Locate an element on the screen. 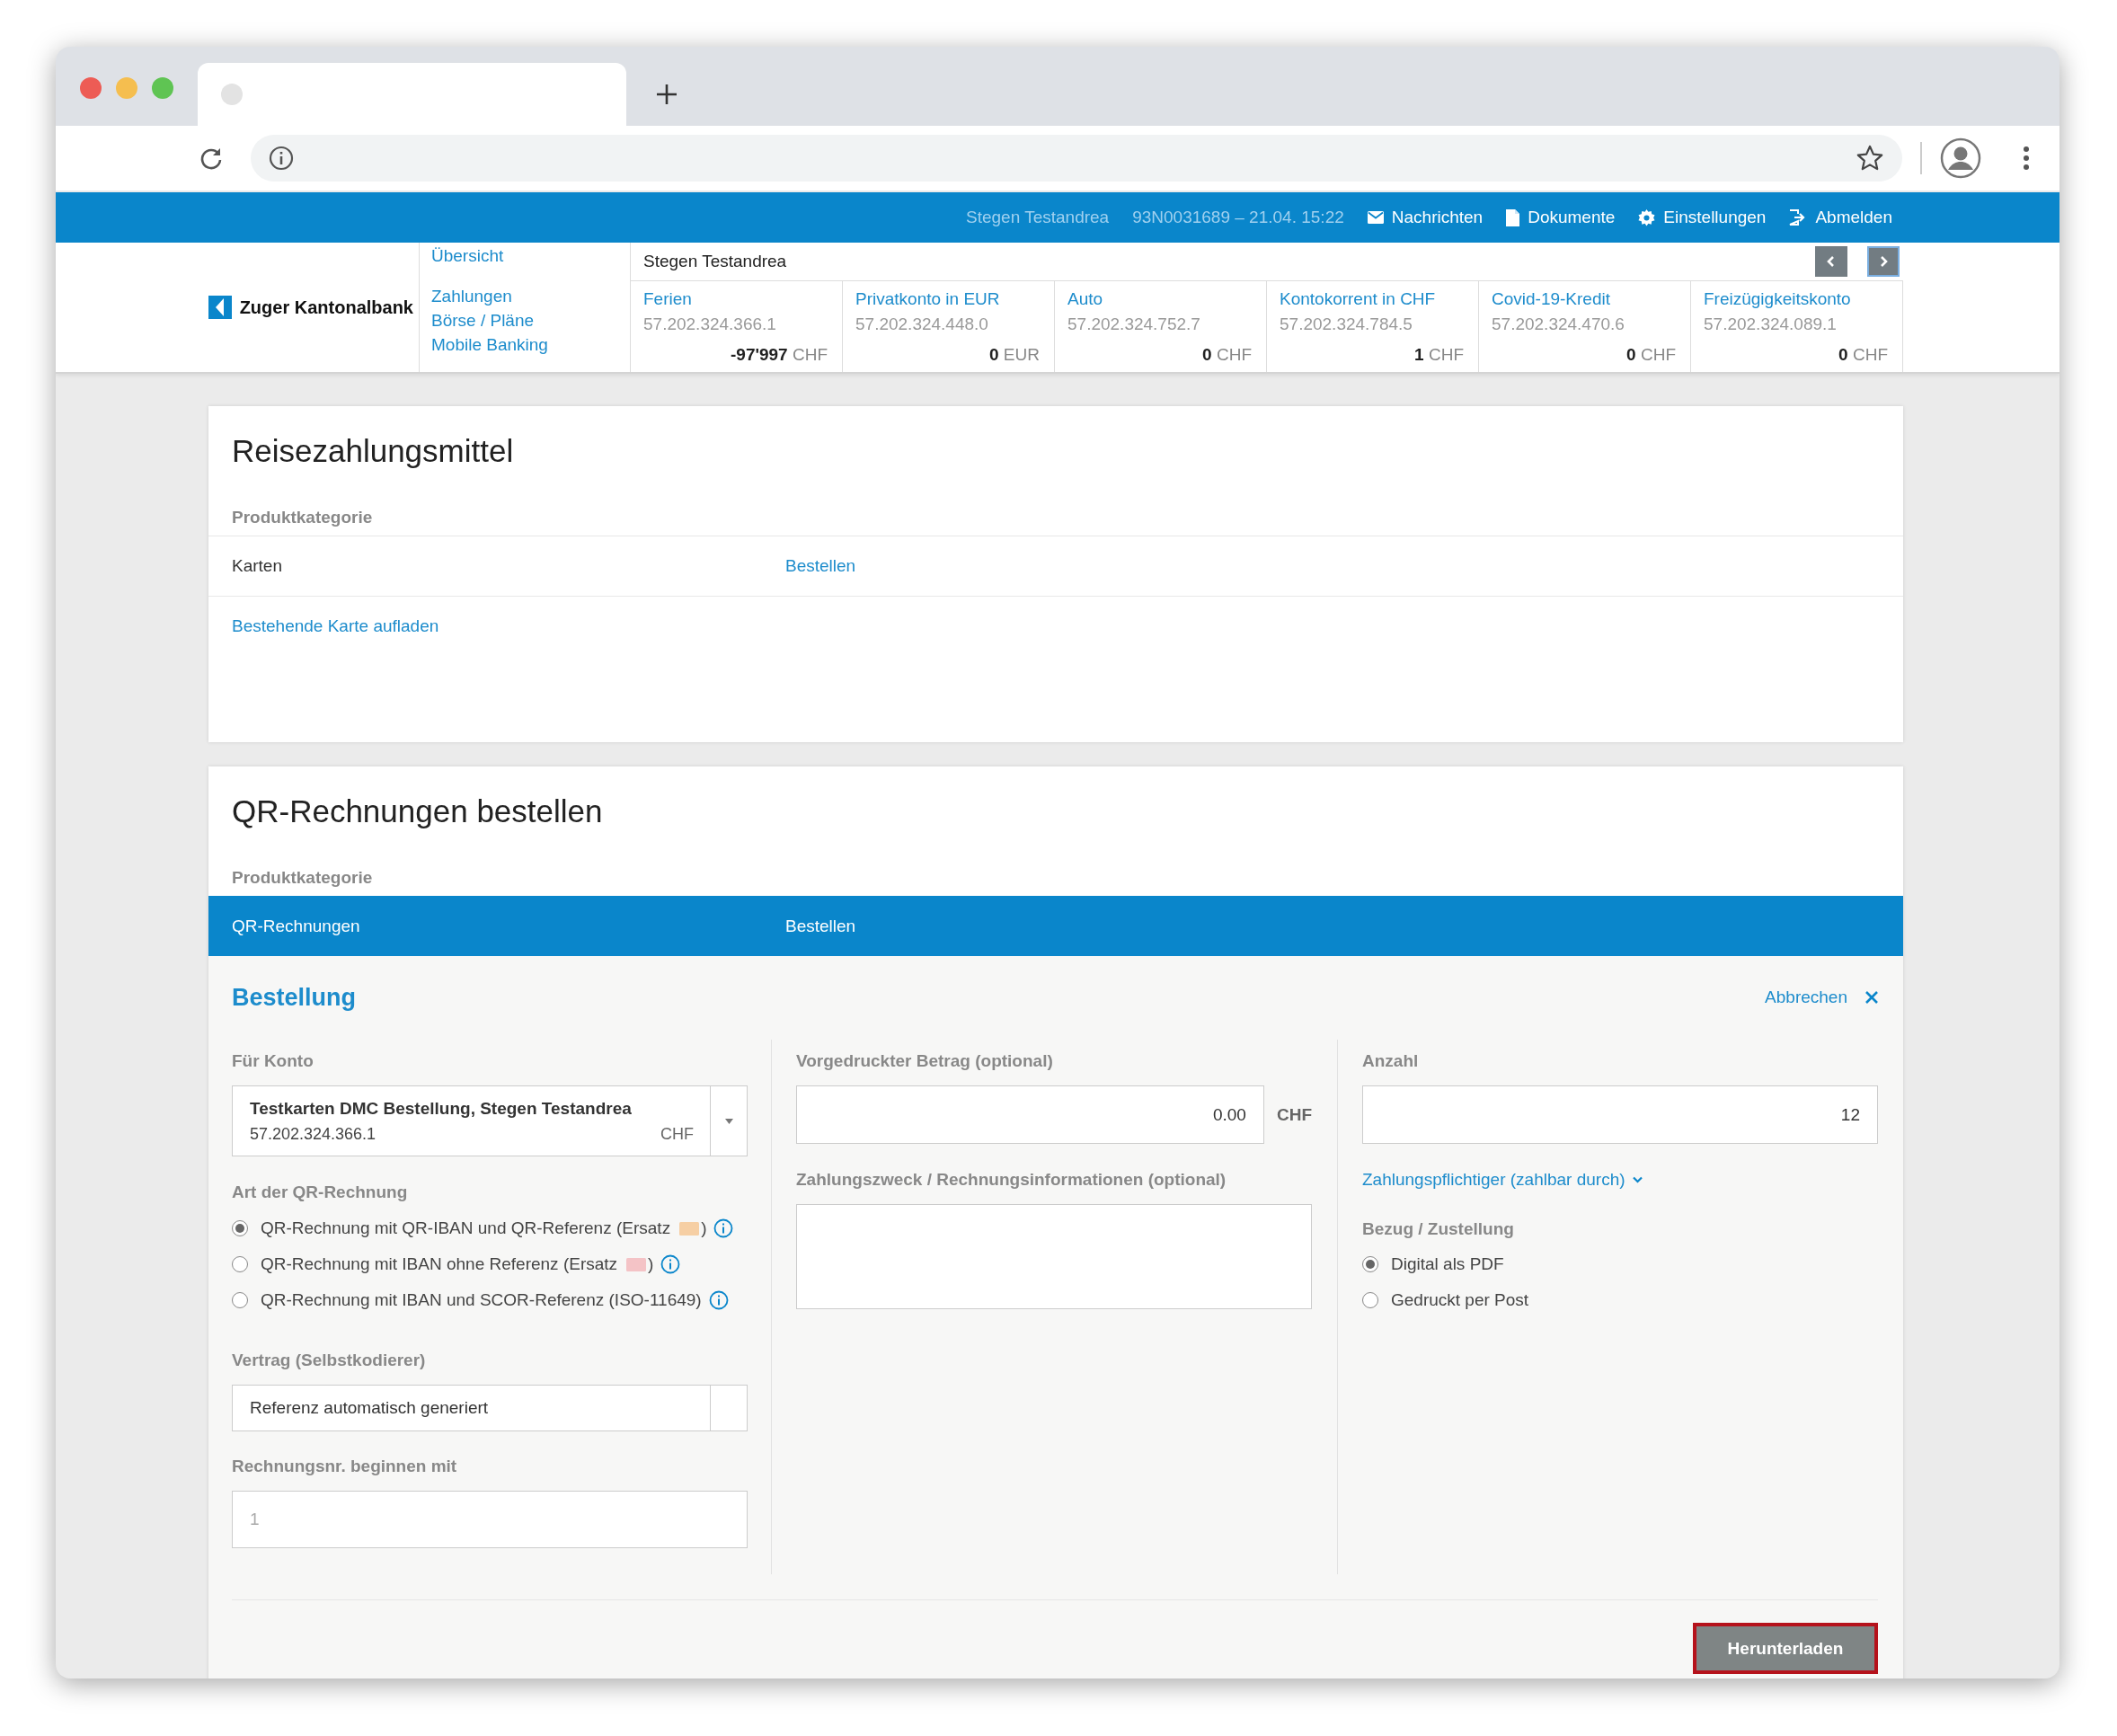 The image size is (2117, 1736). account-number: 57.202.324.784.5 is located at coordinates (1346, 324).